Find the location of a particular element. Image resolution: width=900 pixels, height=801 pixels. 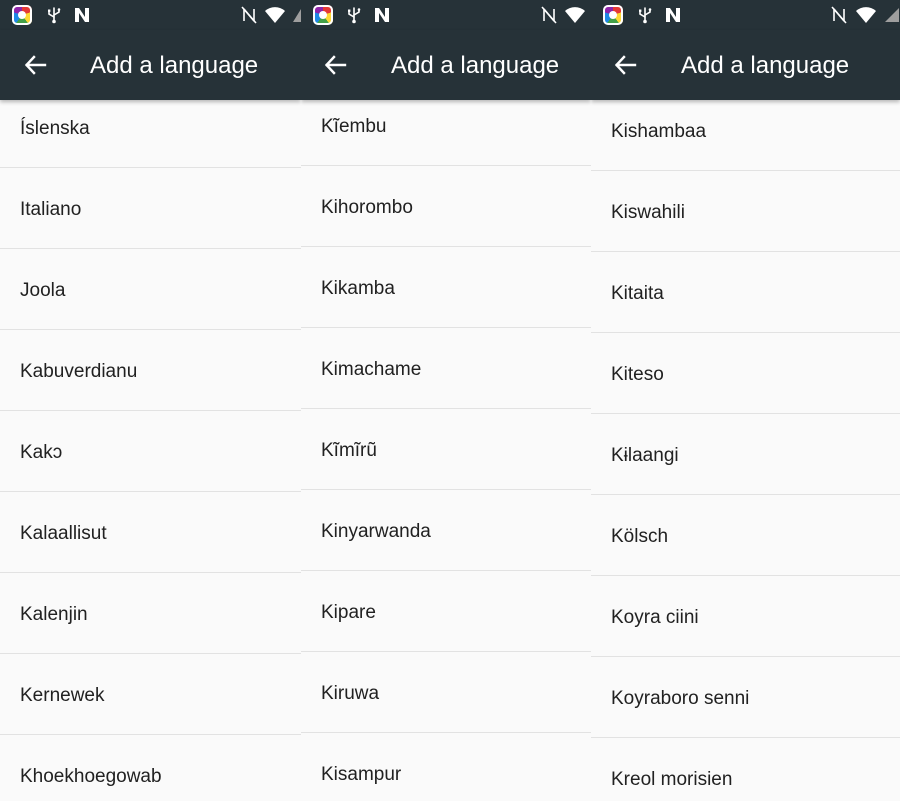

list-item: Kalaallisut is located at coordinates (150, 532).